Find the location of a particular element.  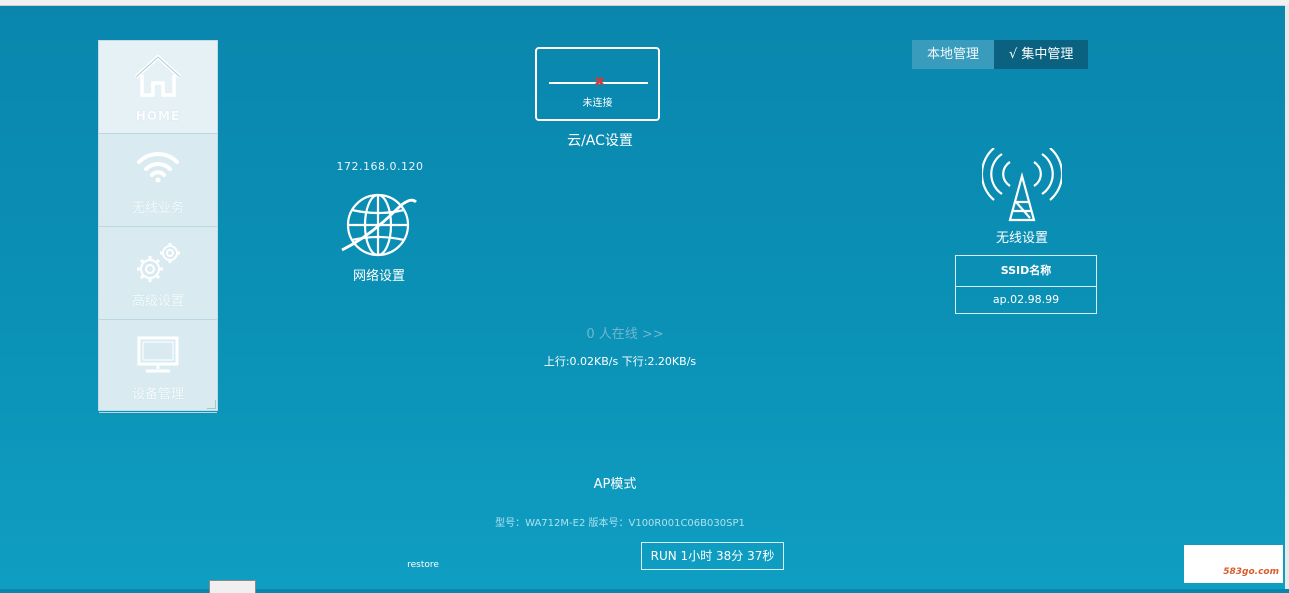

management-mode-toggle: 本地管理 √ 集中管理 is located at coordinates (1000, 54).